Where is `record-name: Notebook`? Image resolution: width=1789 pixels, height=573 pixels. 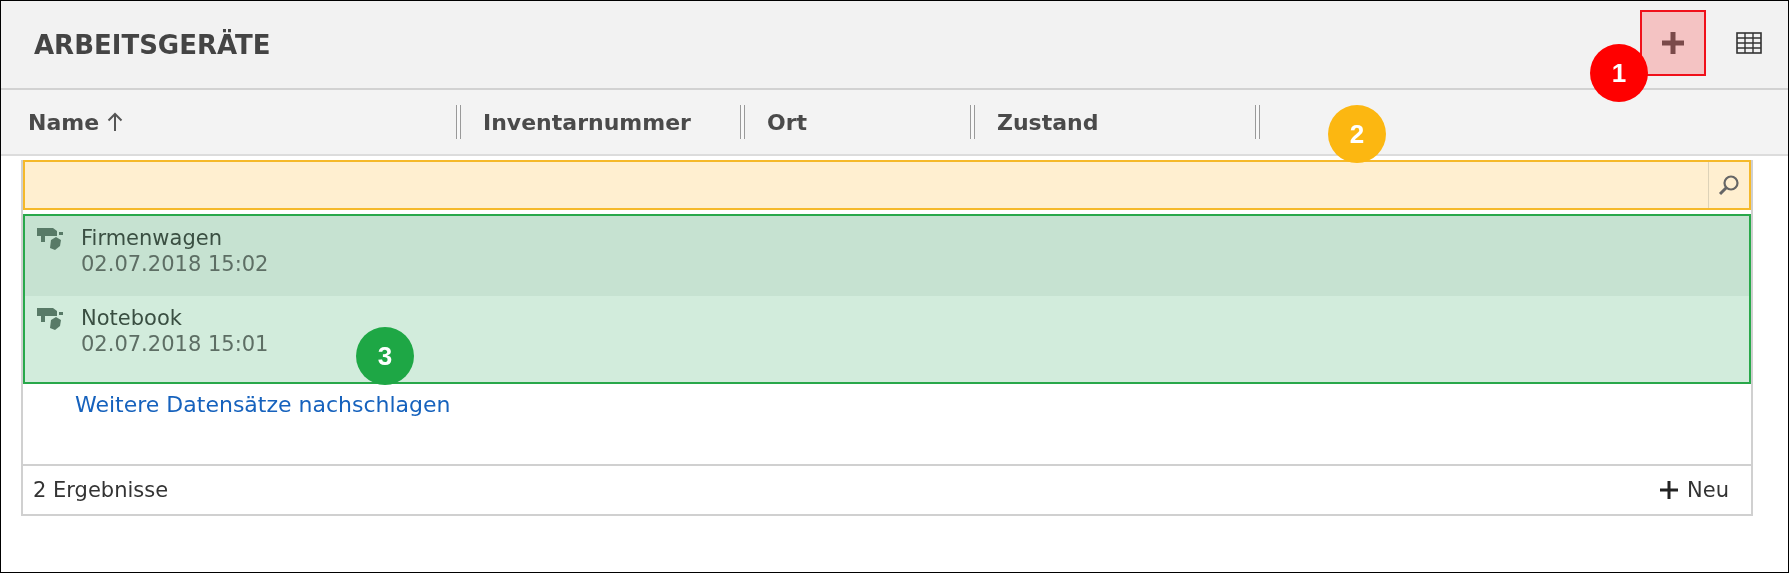 record-name: Notebook is located at coordinates (132, 318).